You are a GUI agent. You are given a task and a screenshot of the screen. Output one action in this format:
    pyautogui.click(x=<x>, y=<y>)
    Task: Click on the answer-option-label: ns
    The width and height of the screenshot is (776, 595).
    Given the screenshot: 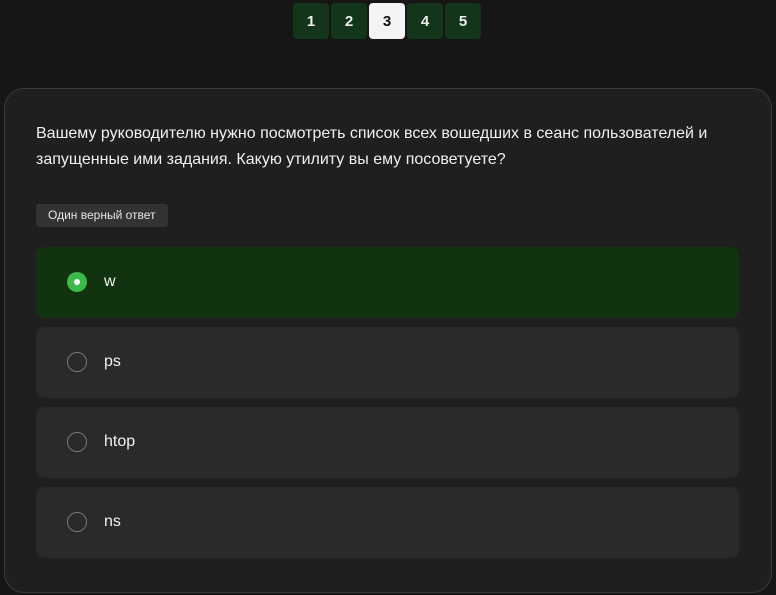 What is the action you would take?
    pyautogui.click(x=112, y=521)
    